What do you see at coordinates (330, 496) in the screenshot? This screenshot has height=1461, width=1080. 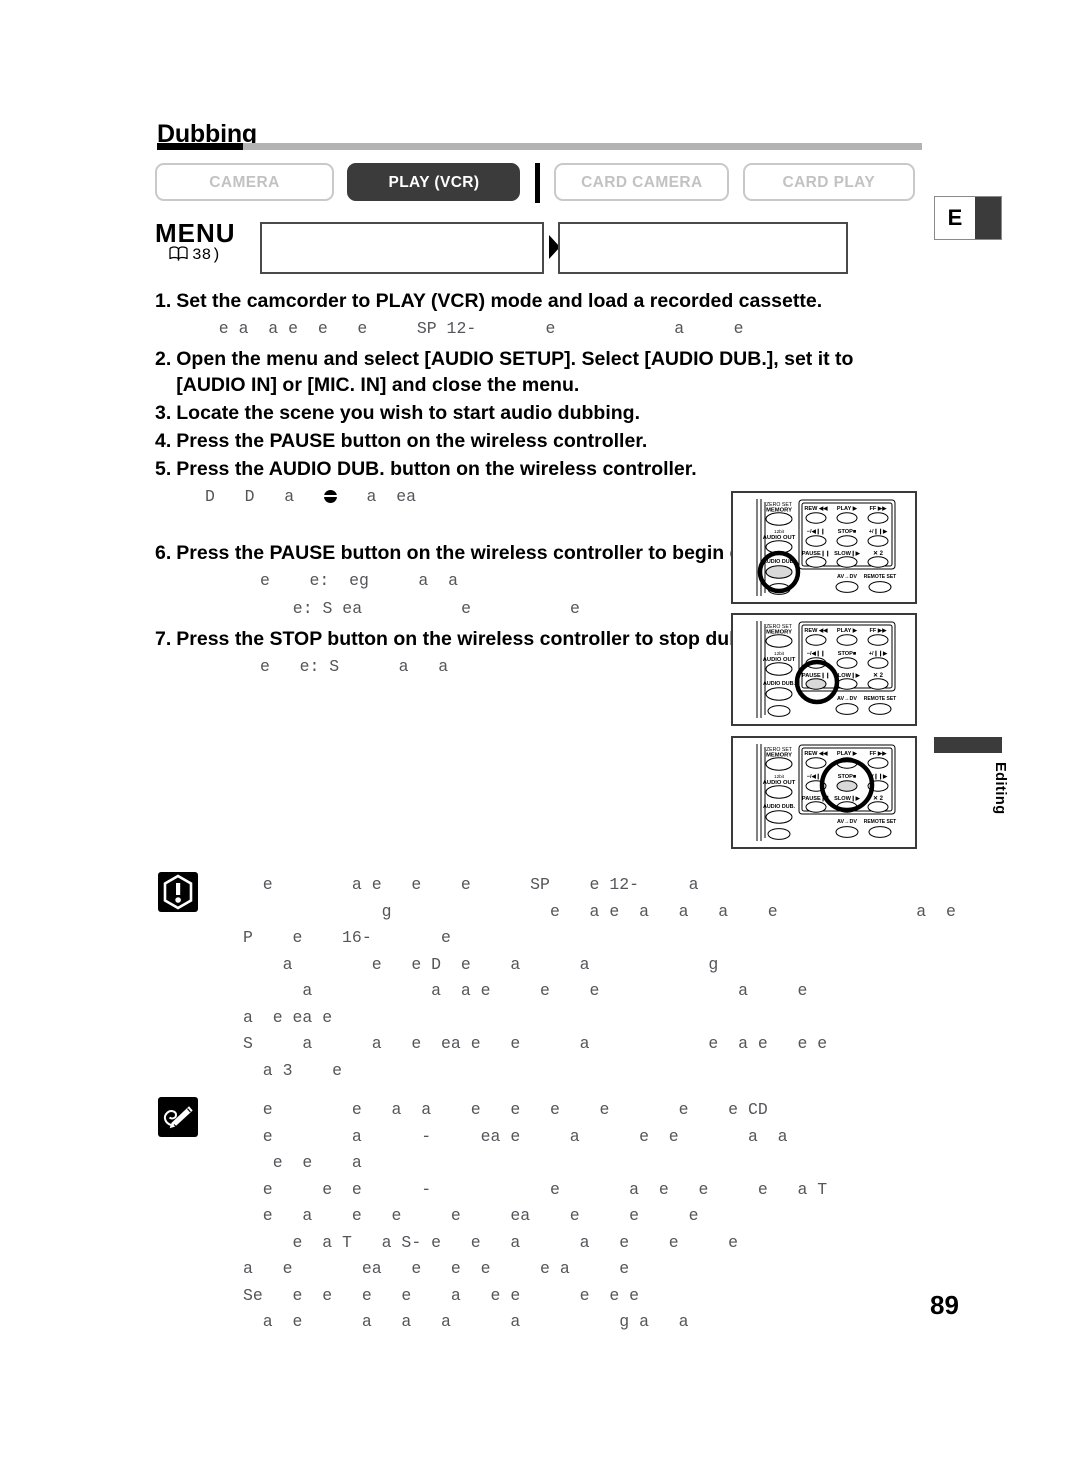 I see `half-filled-dot-icon` at bounding box center [330, 496].